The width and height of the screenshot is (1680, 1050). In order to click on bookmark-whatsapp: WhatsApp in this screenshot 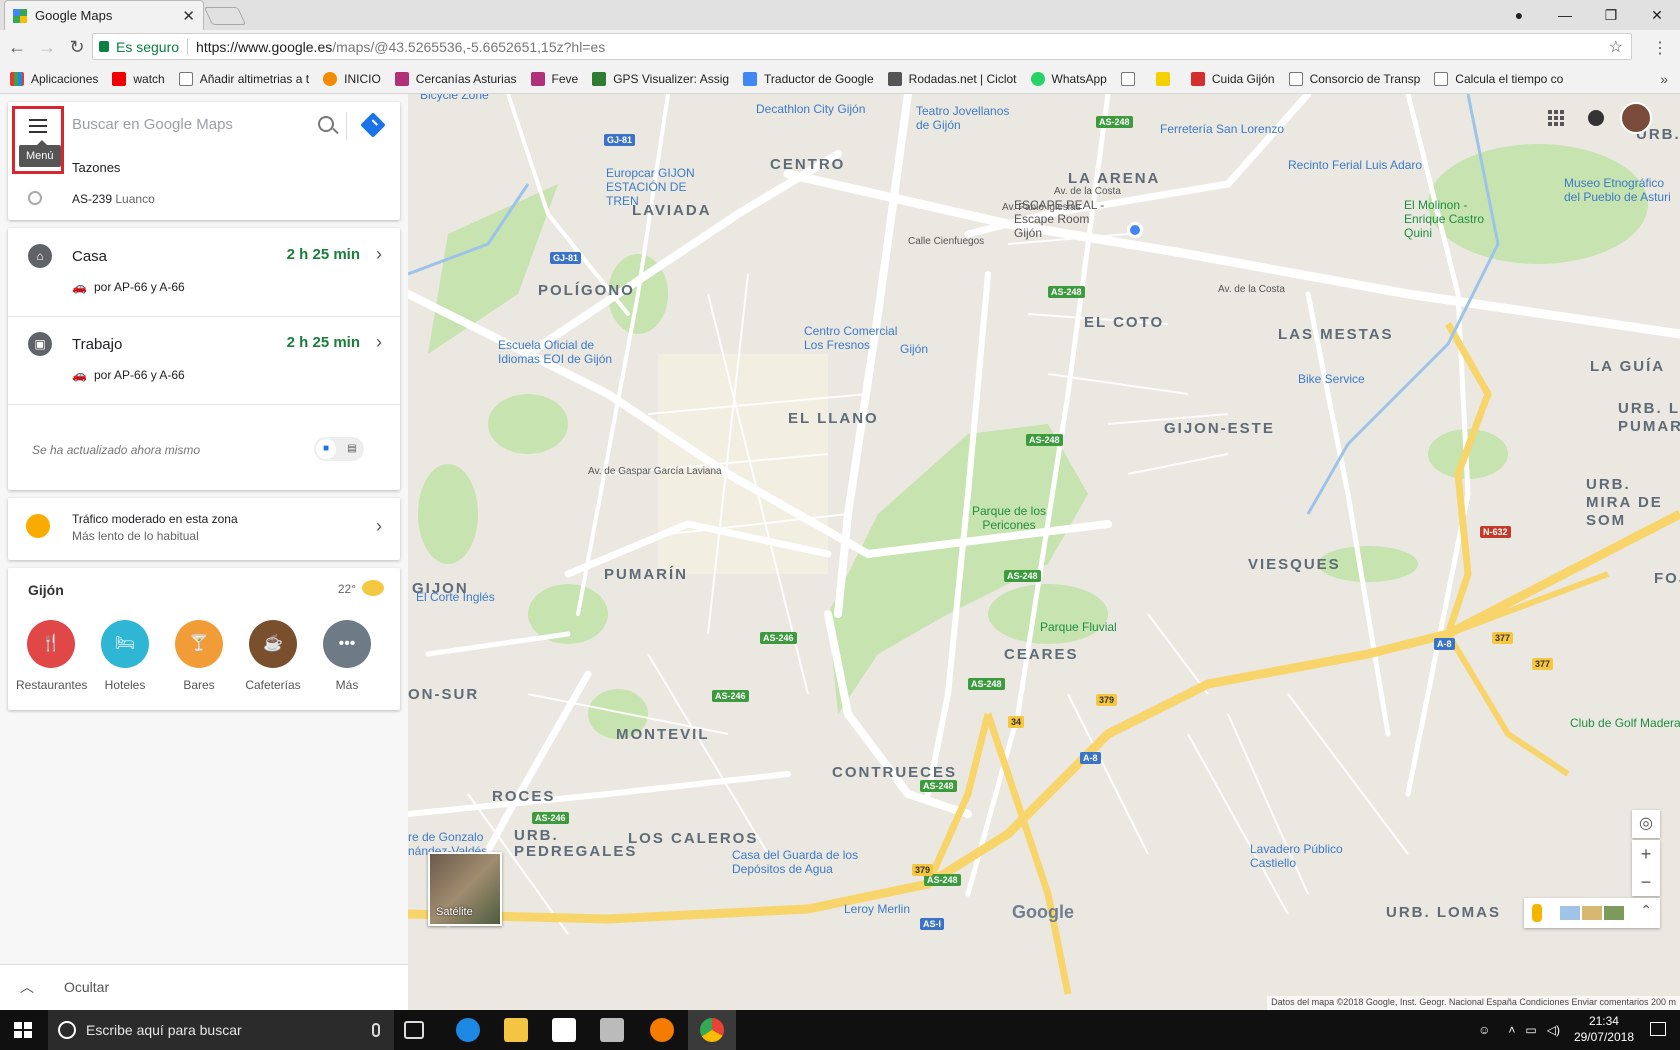, I will do `click(1068, 78)`.